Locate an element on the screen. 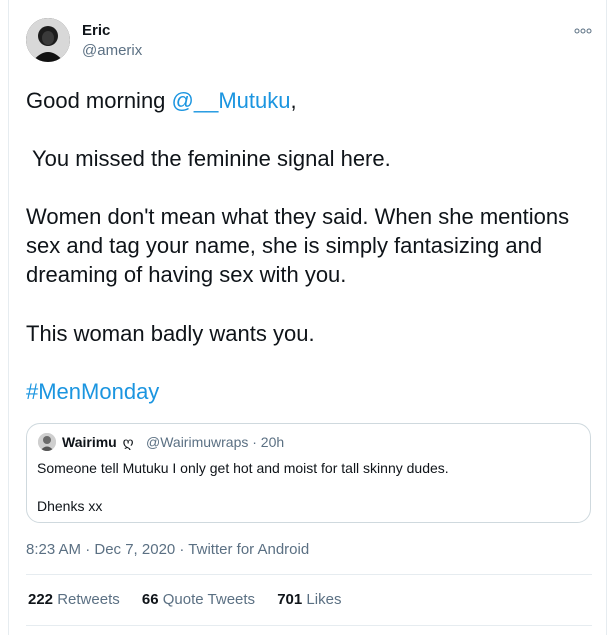  quotes-stat: 66 Quote Tweets is located at coordinates (198, 599).